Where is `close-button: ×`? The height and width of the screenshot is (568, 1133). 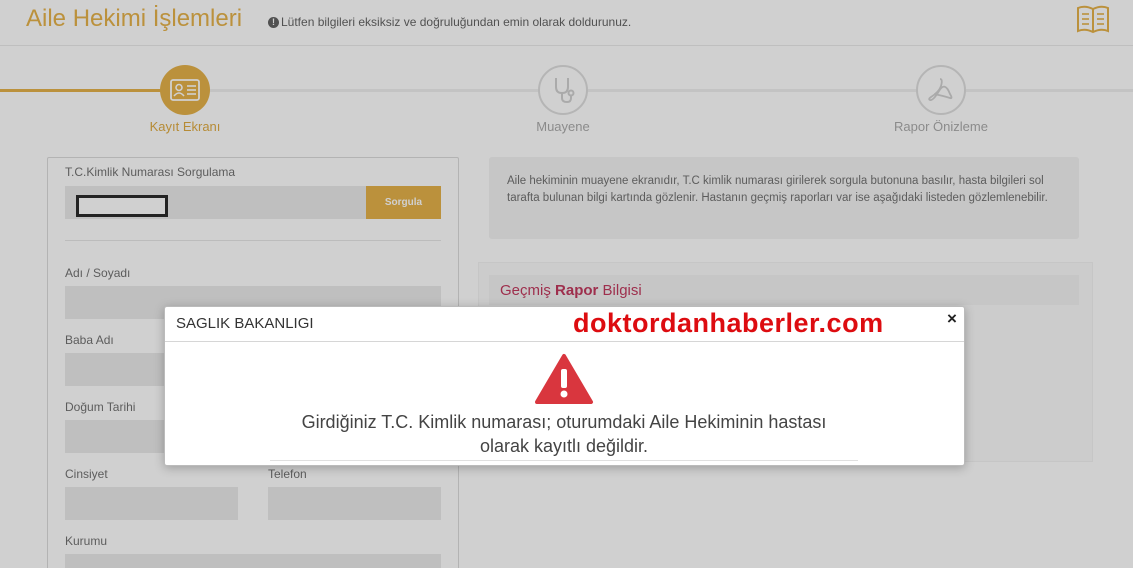
close-button: × is located at coordinates (952, 319).